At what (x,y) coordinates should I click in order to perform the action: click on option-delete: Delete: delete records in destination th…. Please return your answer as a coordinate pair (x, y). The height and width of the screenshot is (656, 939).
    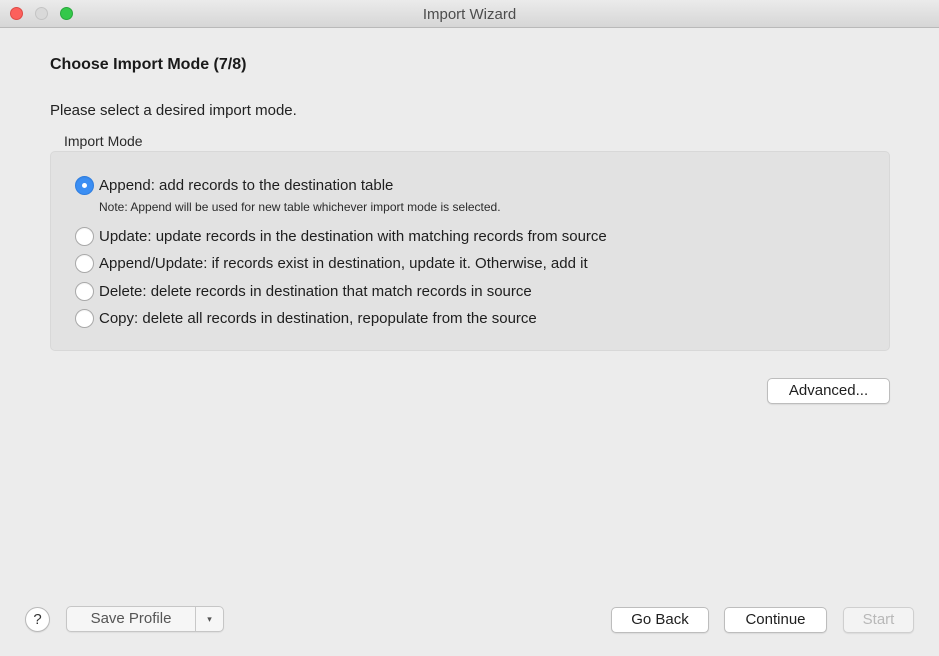
    Looking at the image, I should click on (303, 291).